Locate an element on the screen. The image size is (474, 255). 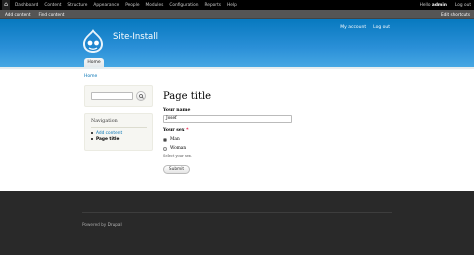
nav-item-label: Page title is located at coordinates (108, 139).